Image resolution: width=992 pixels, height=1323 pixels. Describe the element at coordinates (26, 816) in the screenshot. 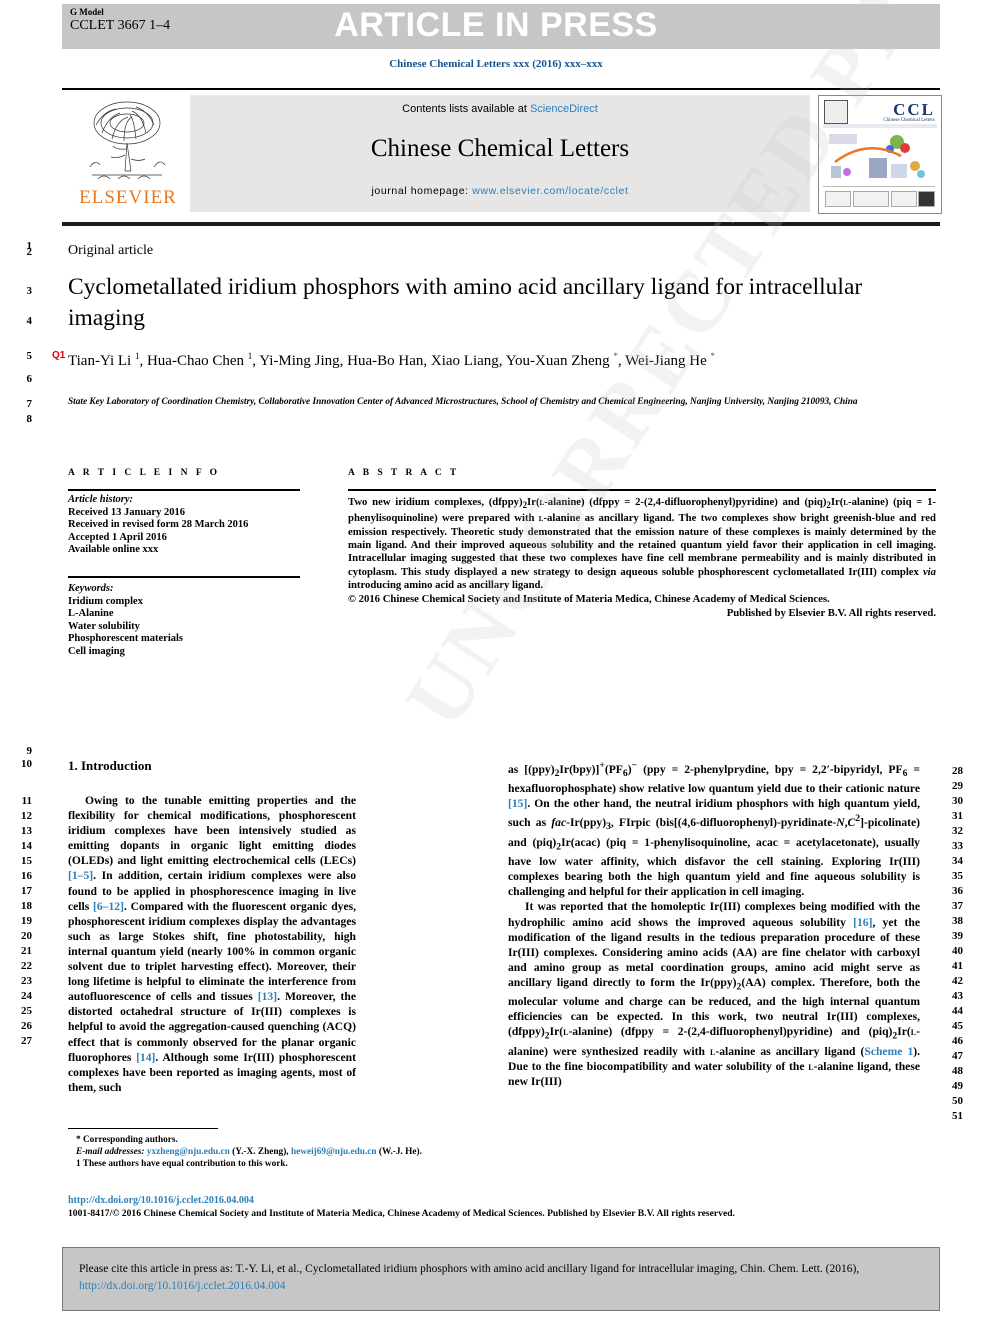

I see `line-number: 12` at that location.